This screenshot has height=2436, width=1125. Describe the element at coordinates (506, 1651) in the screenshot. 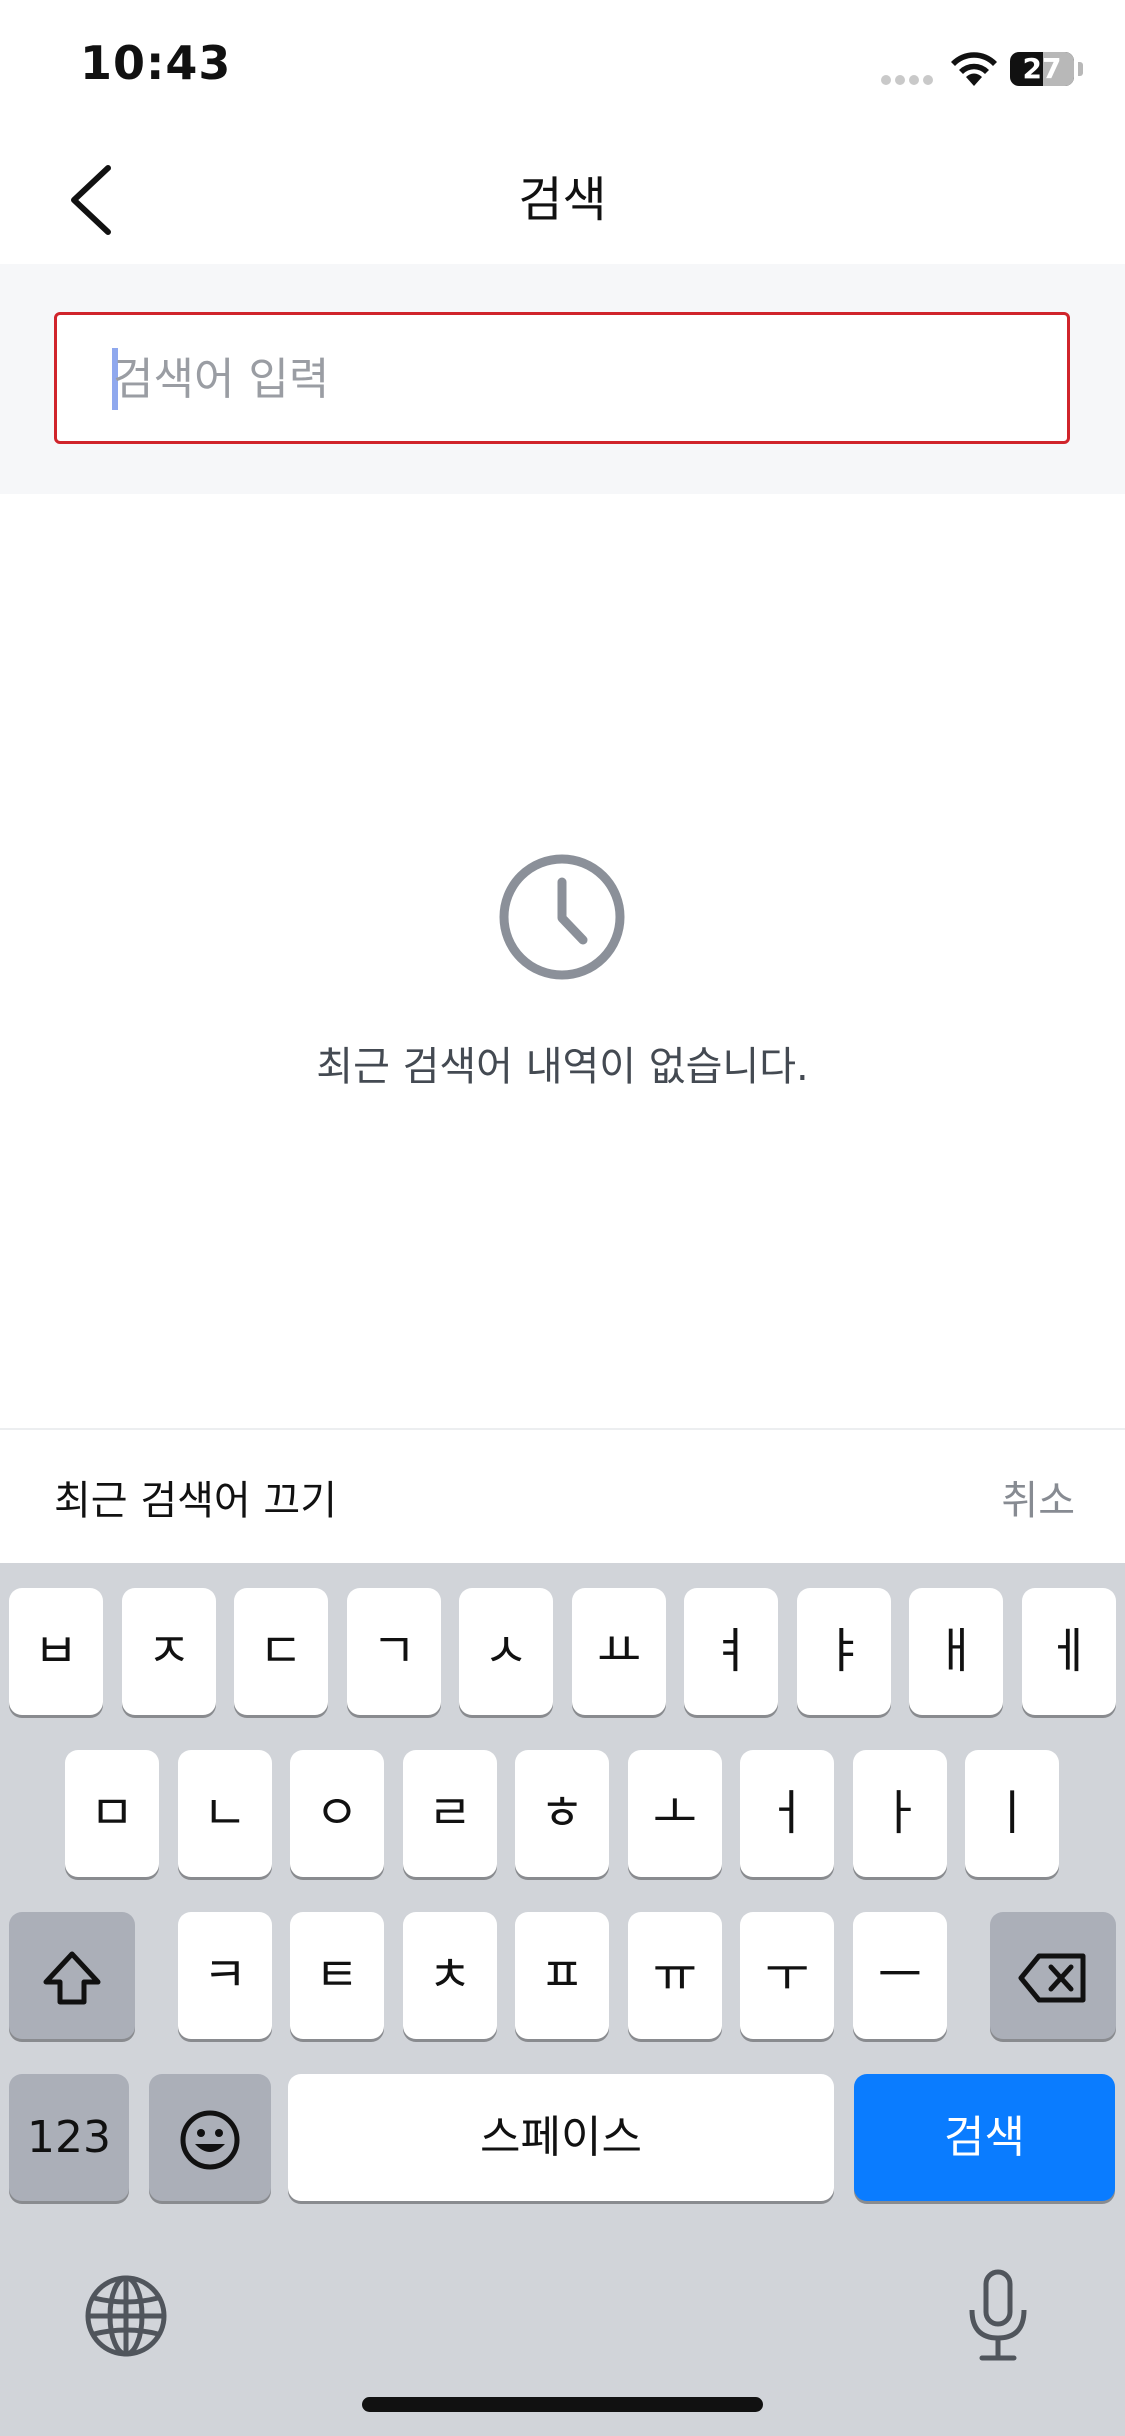

I see `key: ㅅ` at that location.